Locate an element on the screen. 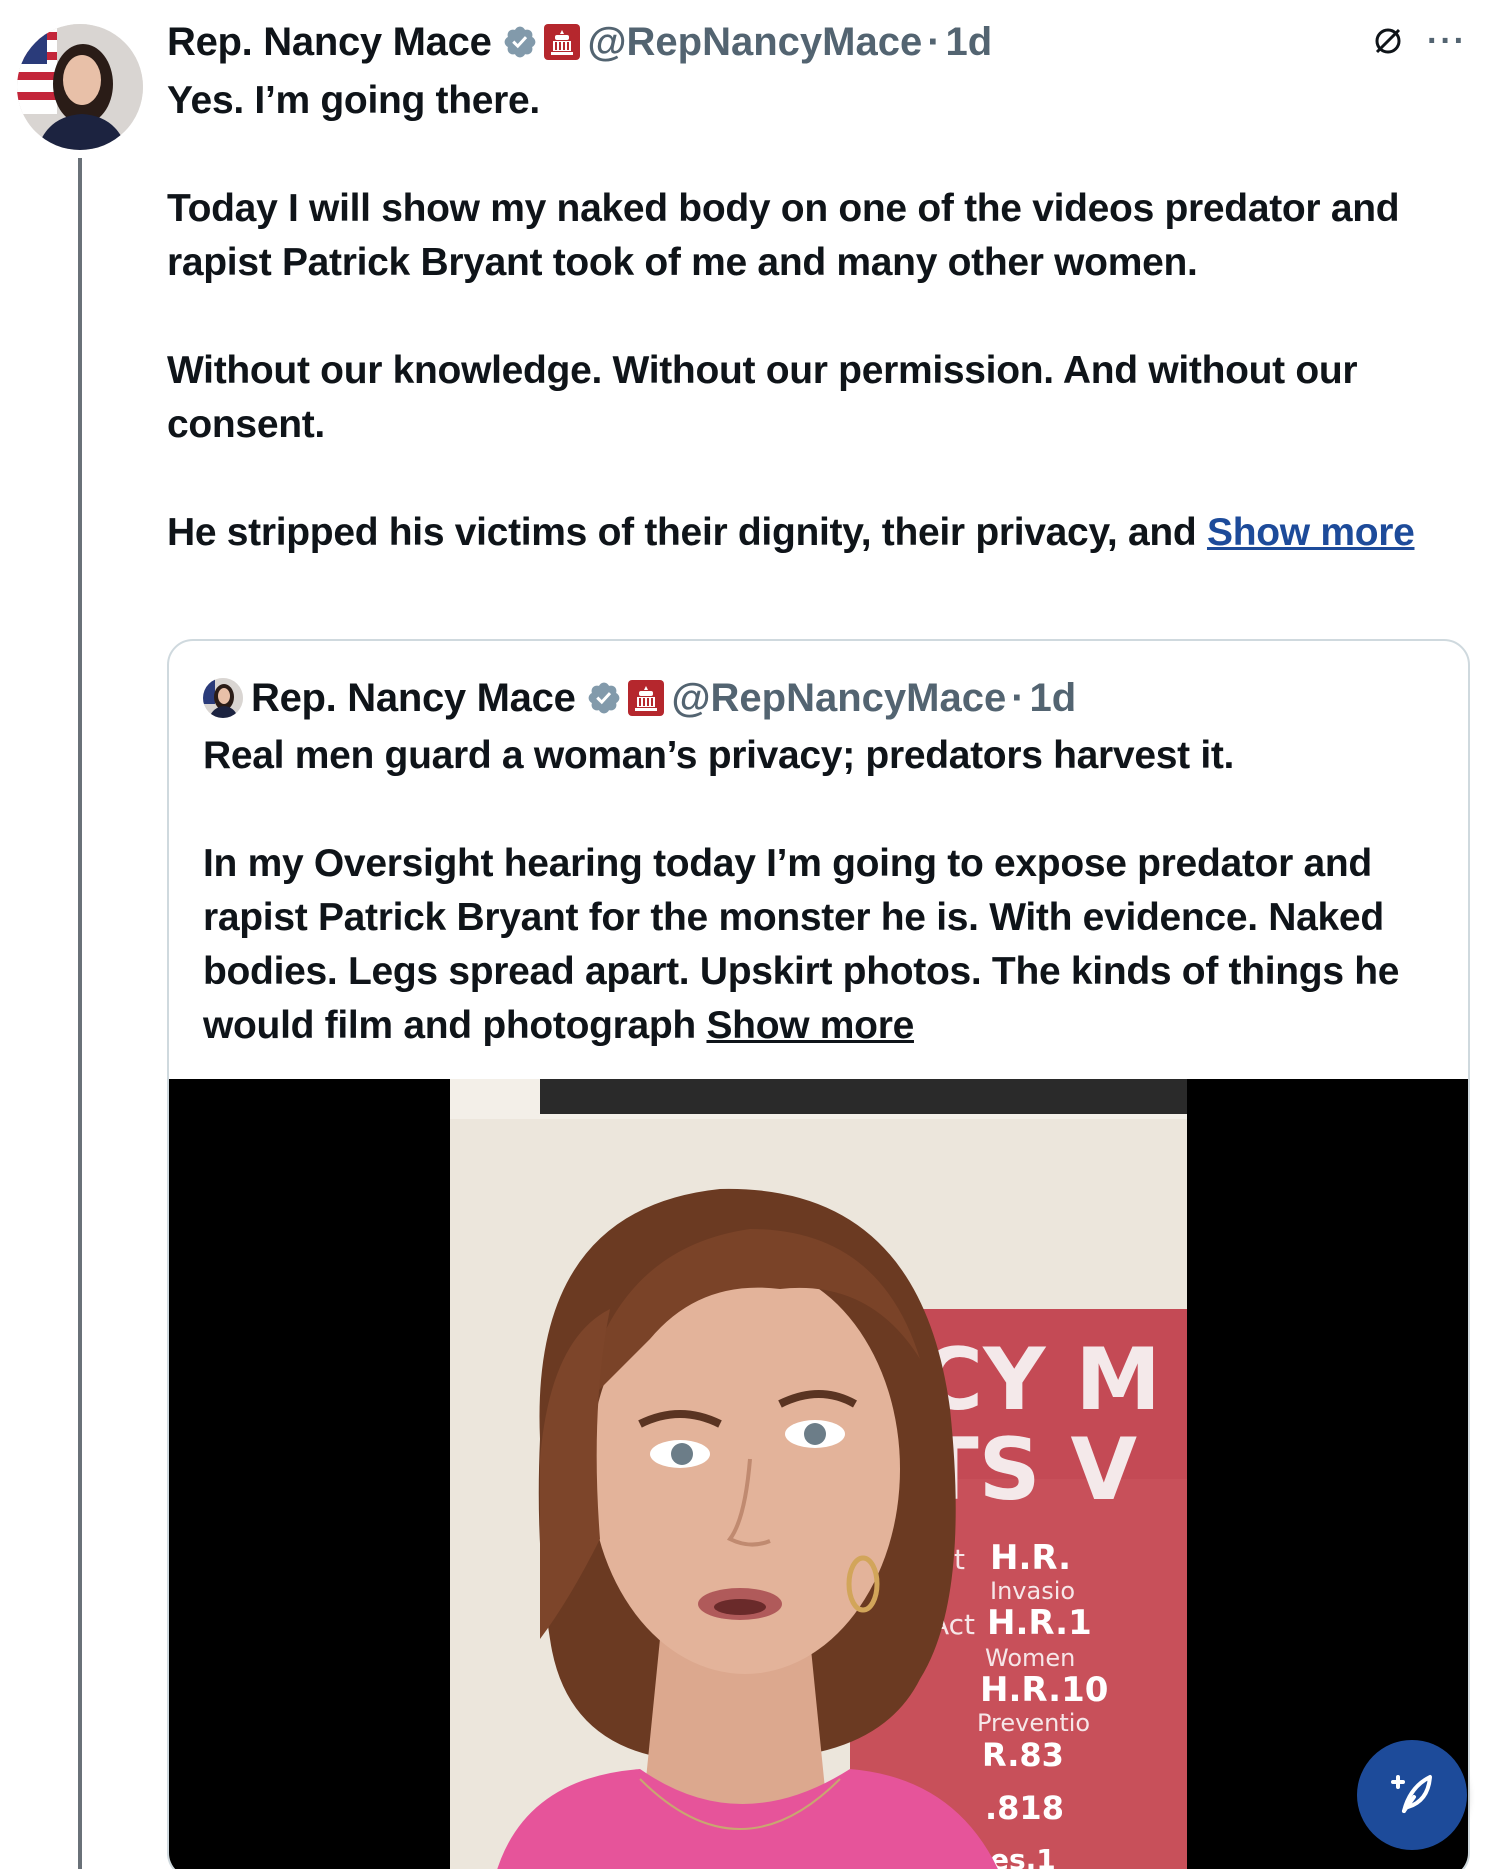 The height and width of the screenshot is (1869, 1487). quoted-author-name: Rep. Nancy Mace is located at coordinates (413, 697).